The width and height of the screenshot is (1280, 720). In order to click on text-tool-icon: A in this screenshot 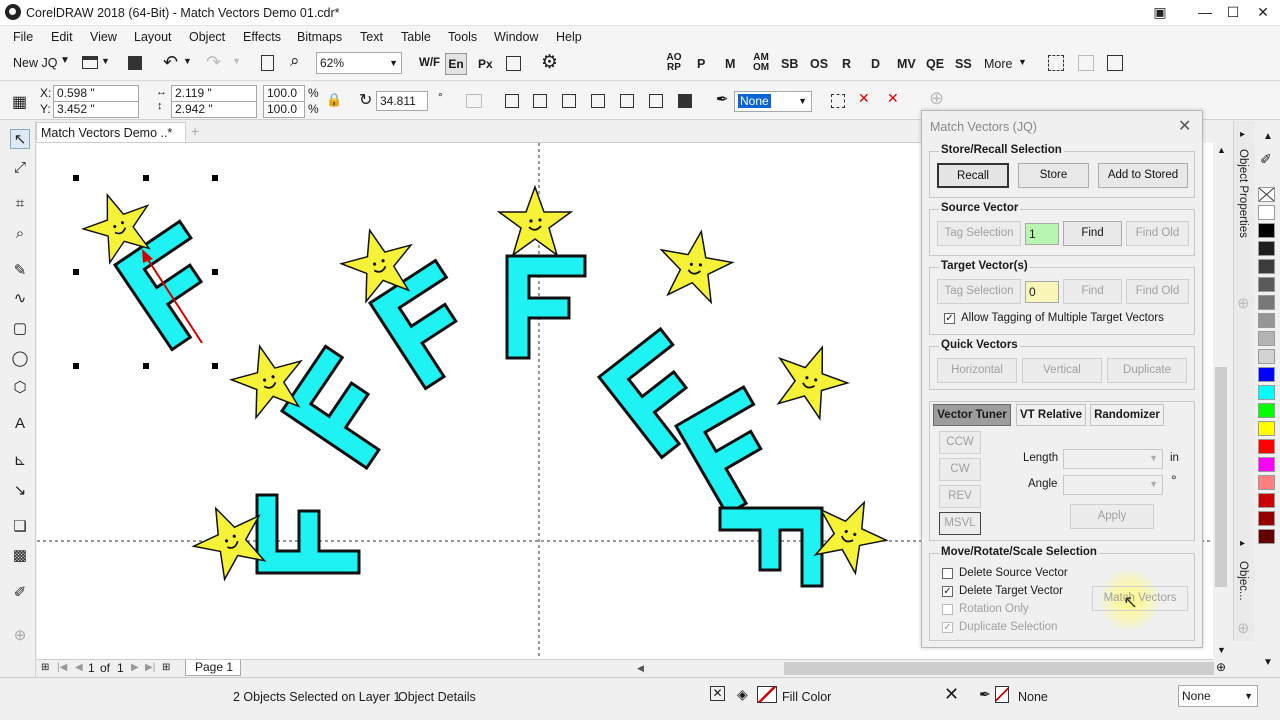, I will do `click(20, 424)`.